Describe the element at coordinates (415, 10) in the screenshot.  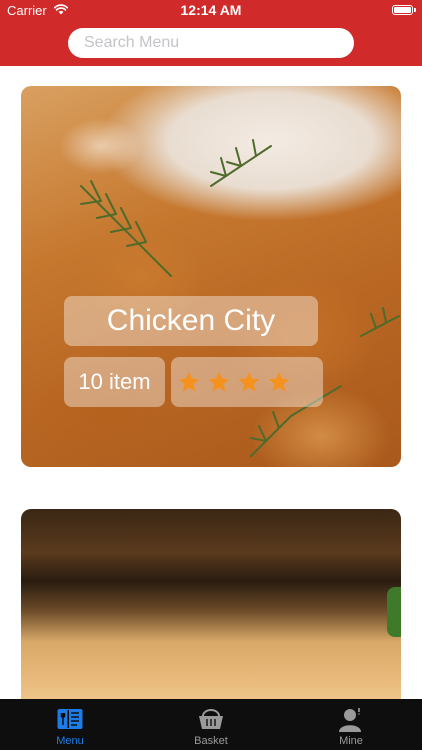
I see `battery-tip` at that location.